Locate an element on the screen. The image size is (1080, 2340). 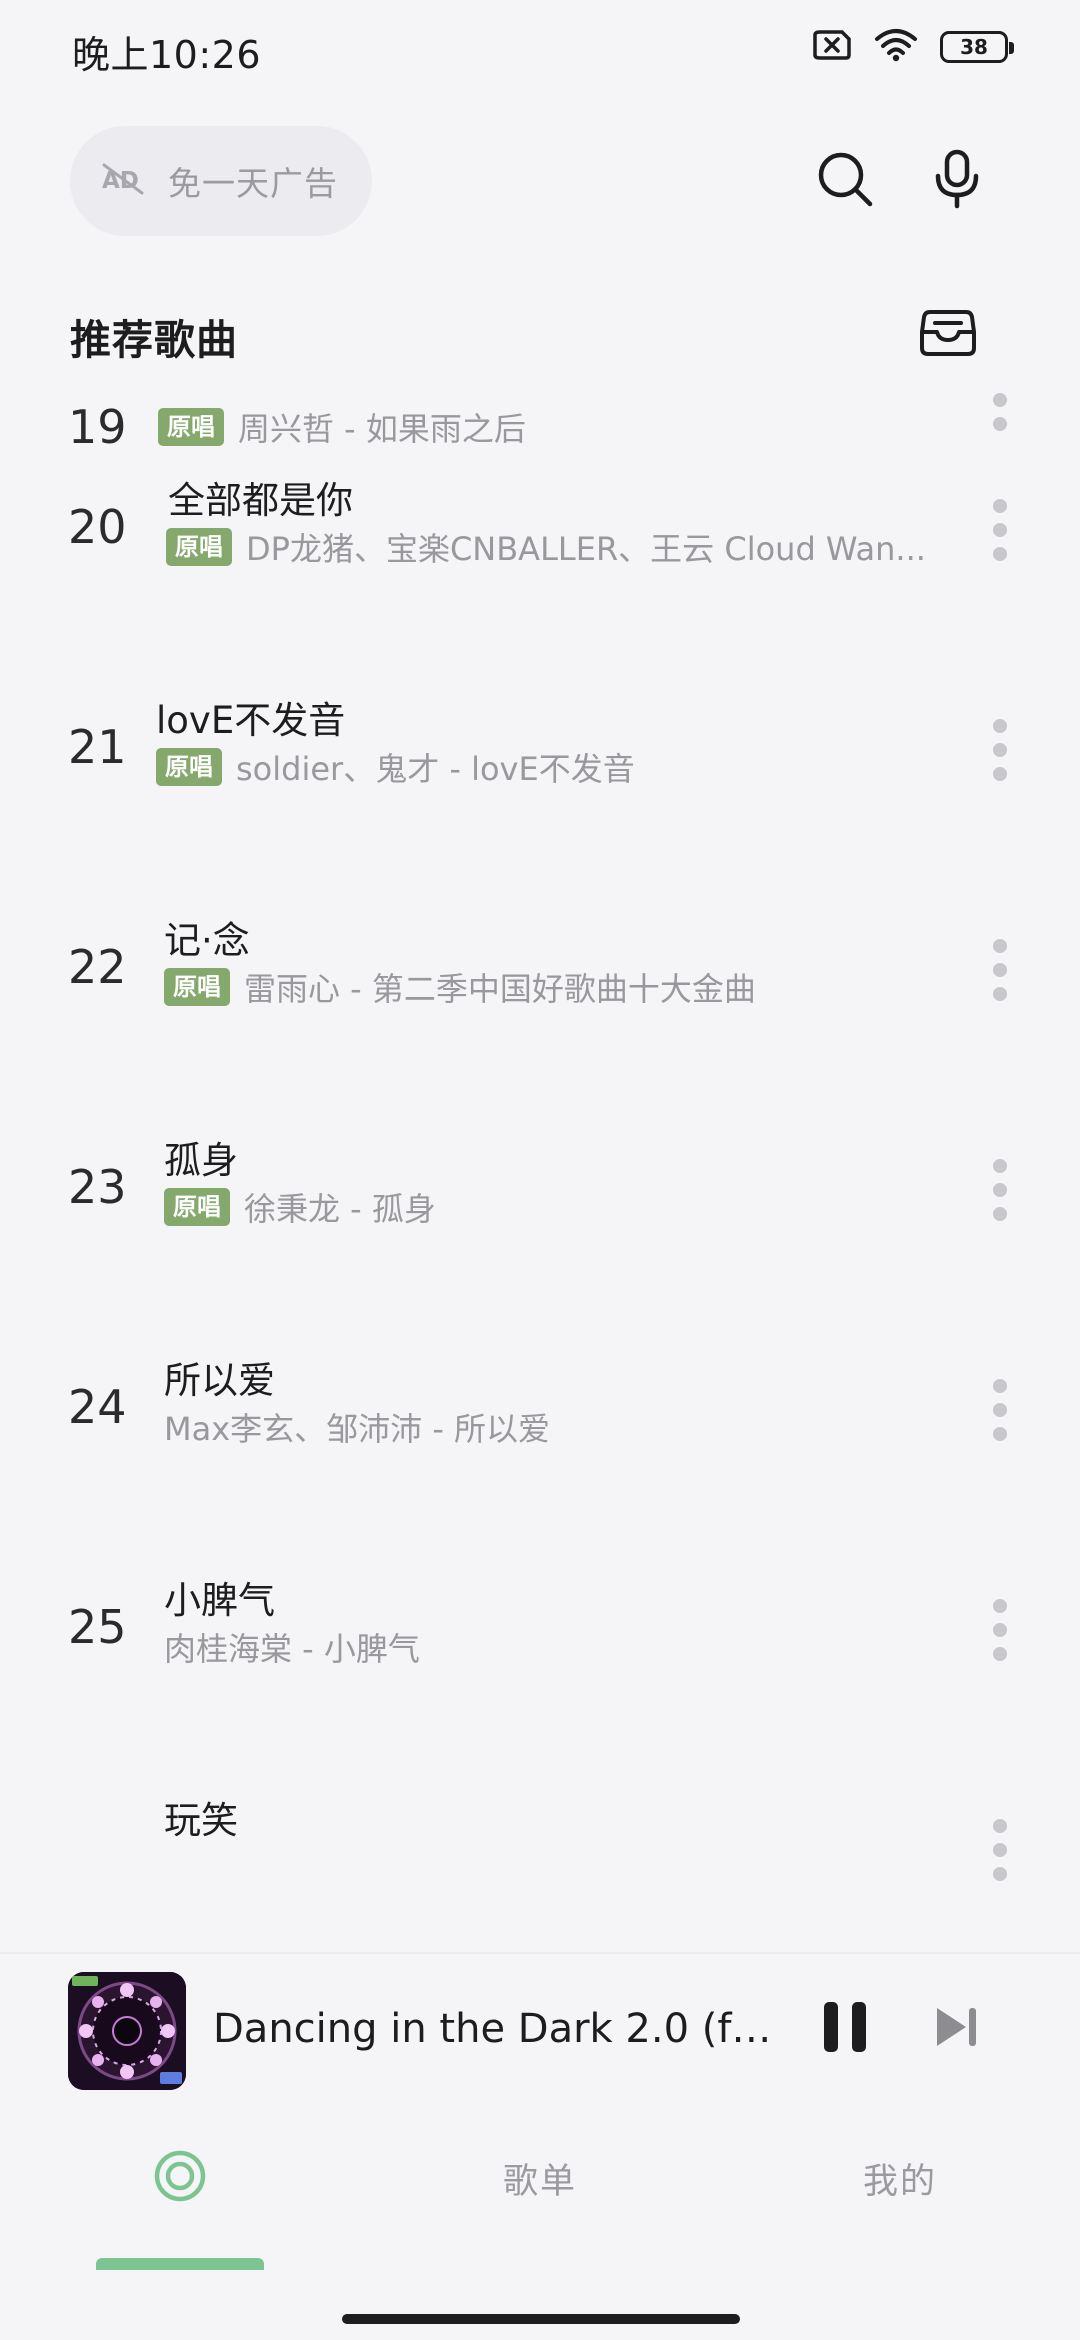
ad-free-icon: AD is located at coordinates (123, 181).